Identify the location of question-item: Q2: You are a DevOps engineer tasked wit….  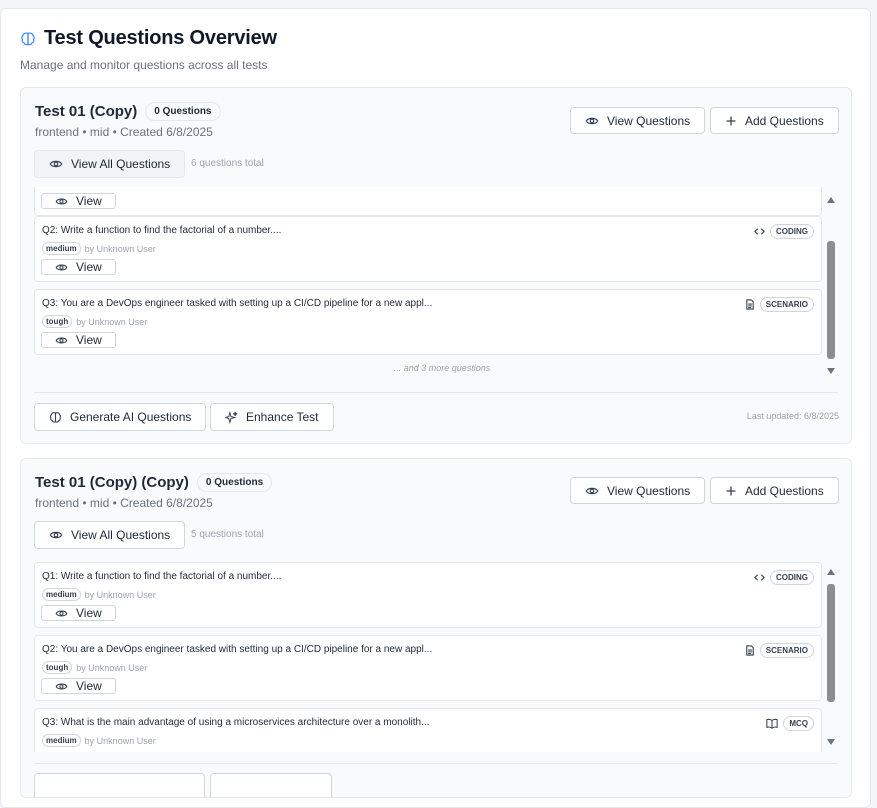
(428, 668).